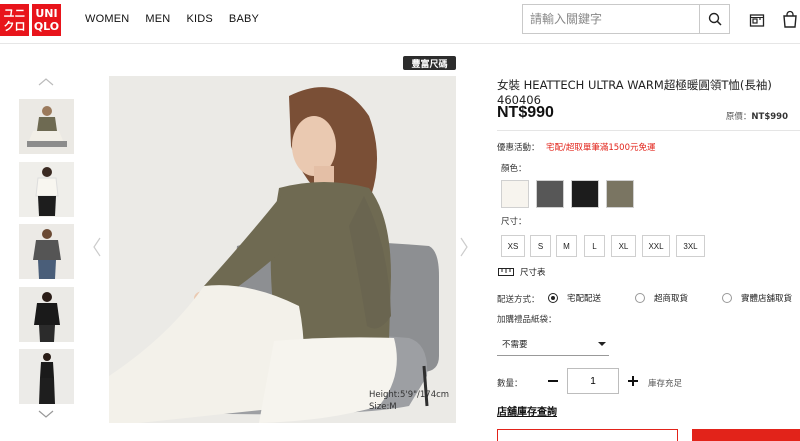 This screenshot has width=800, height=441. Describe the element at coordinates (790, 20) in the screenshot. I see `cart-icon` at that location.